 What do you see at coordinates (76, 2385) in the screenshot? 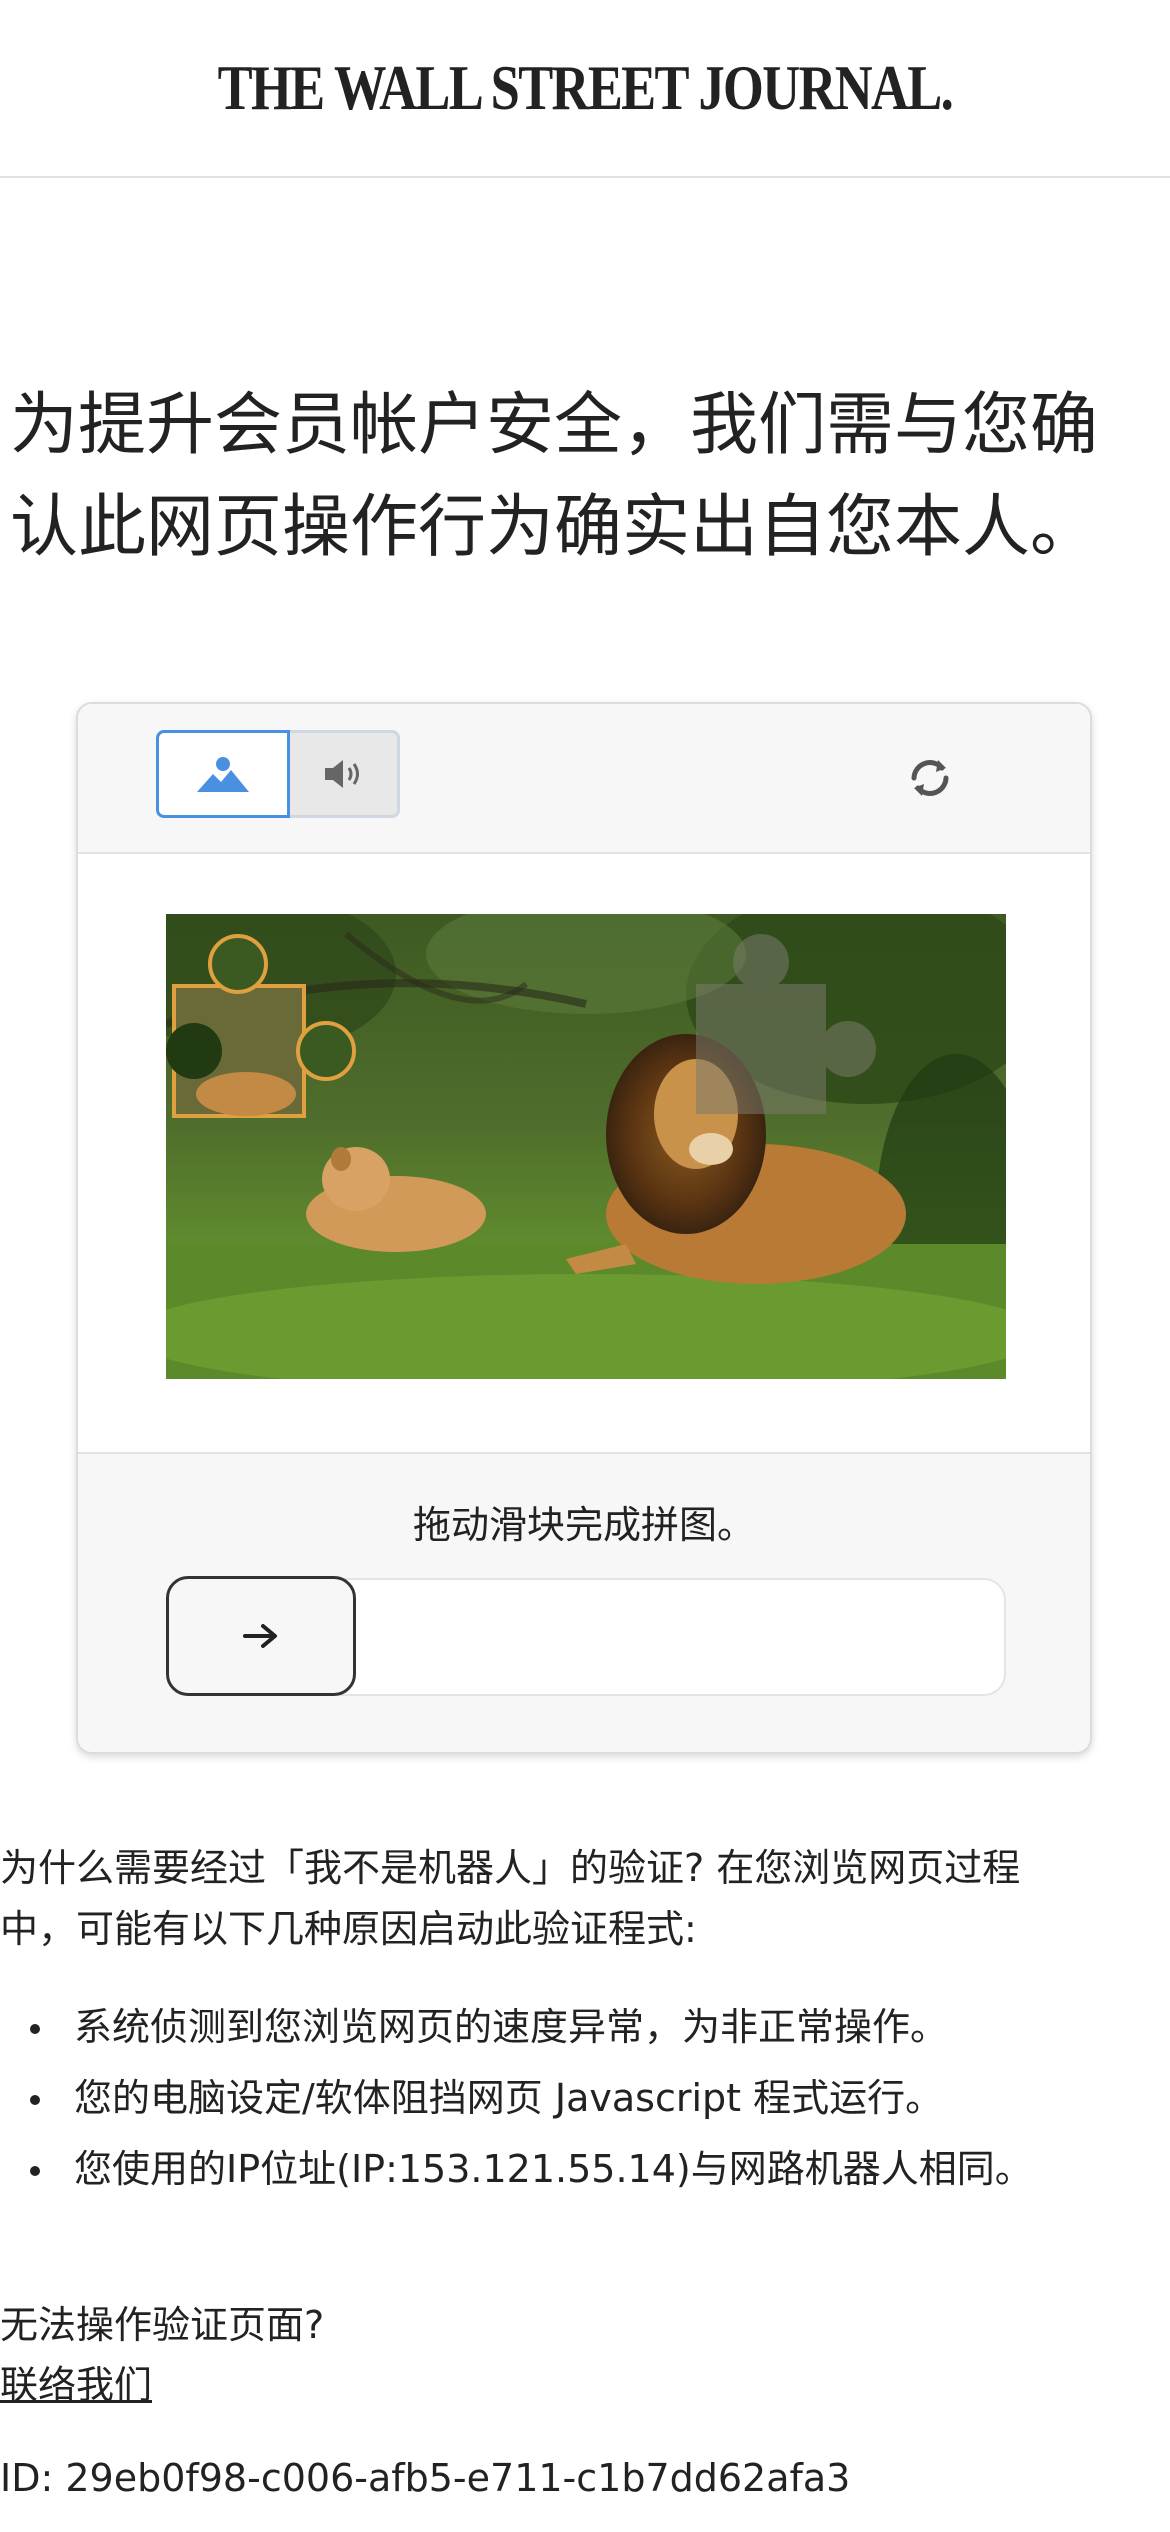
I see `contact-us-link: 联络我们` at bounding box center [76, 2385].